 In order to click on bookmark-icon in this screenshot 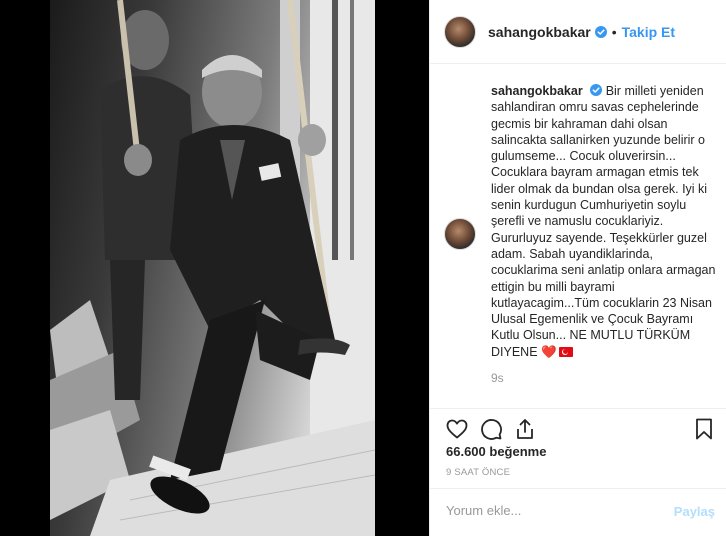, I will do `click(704, 429)`.